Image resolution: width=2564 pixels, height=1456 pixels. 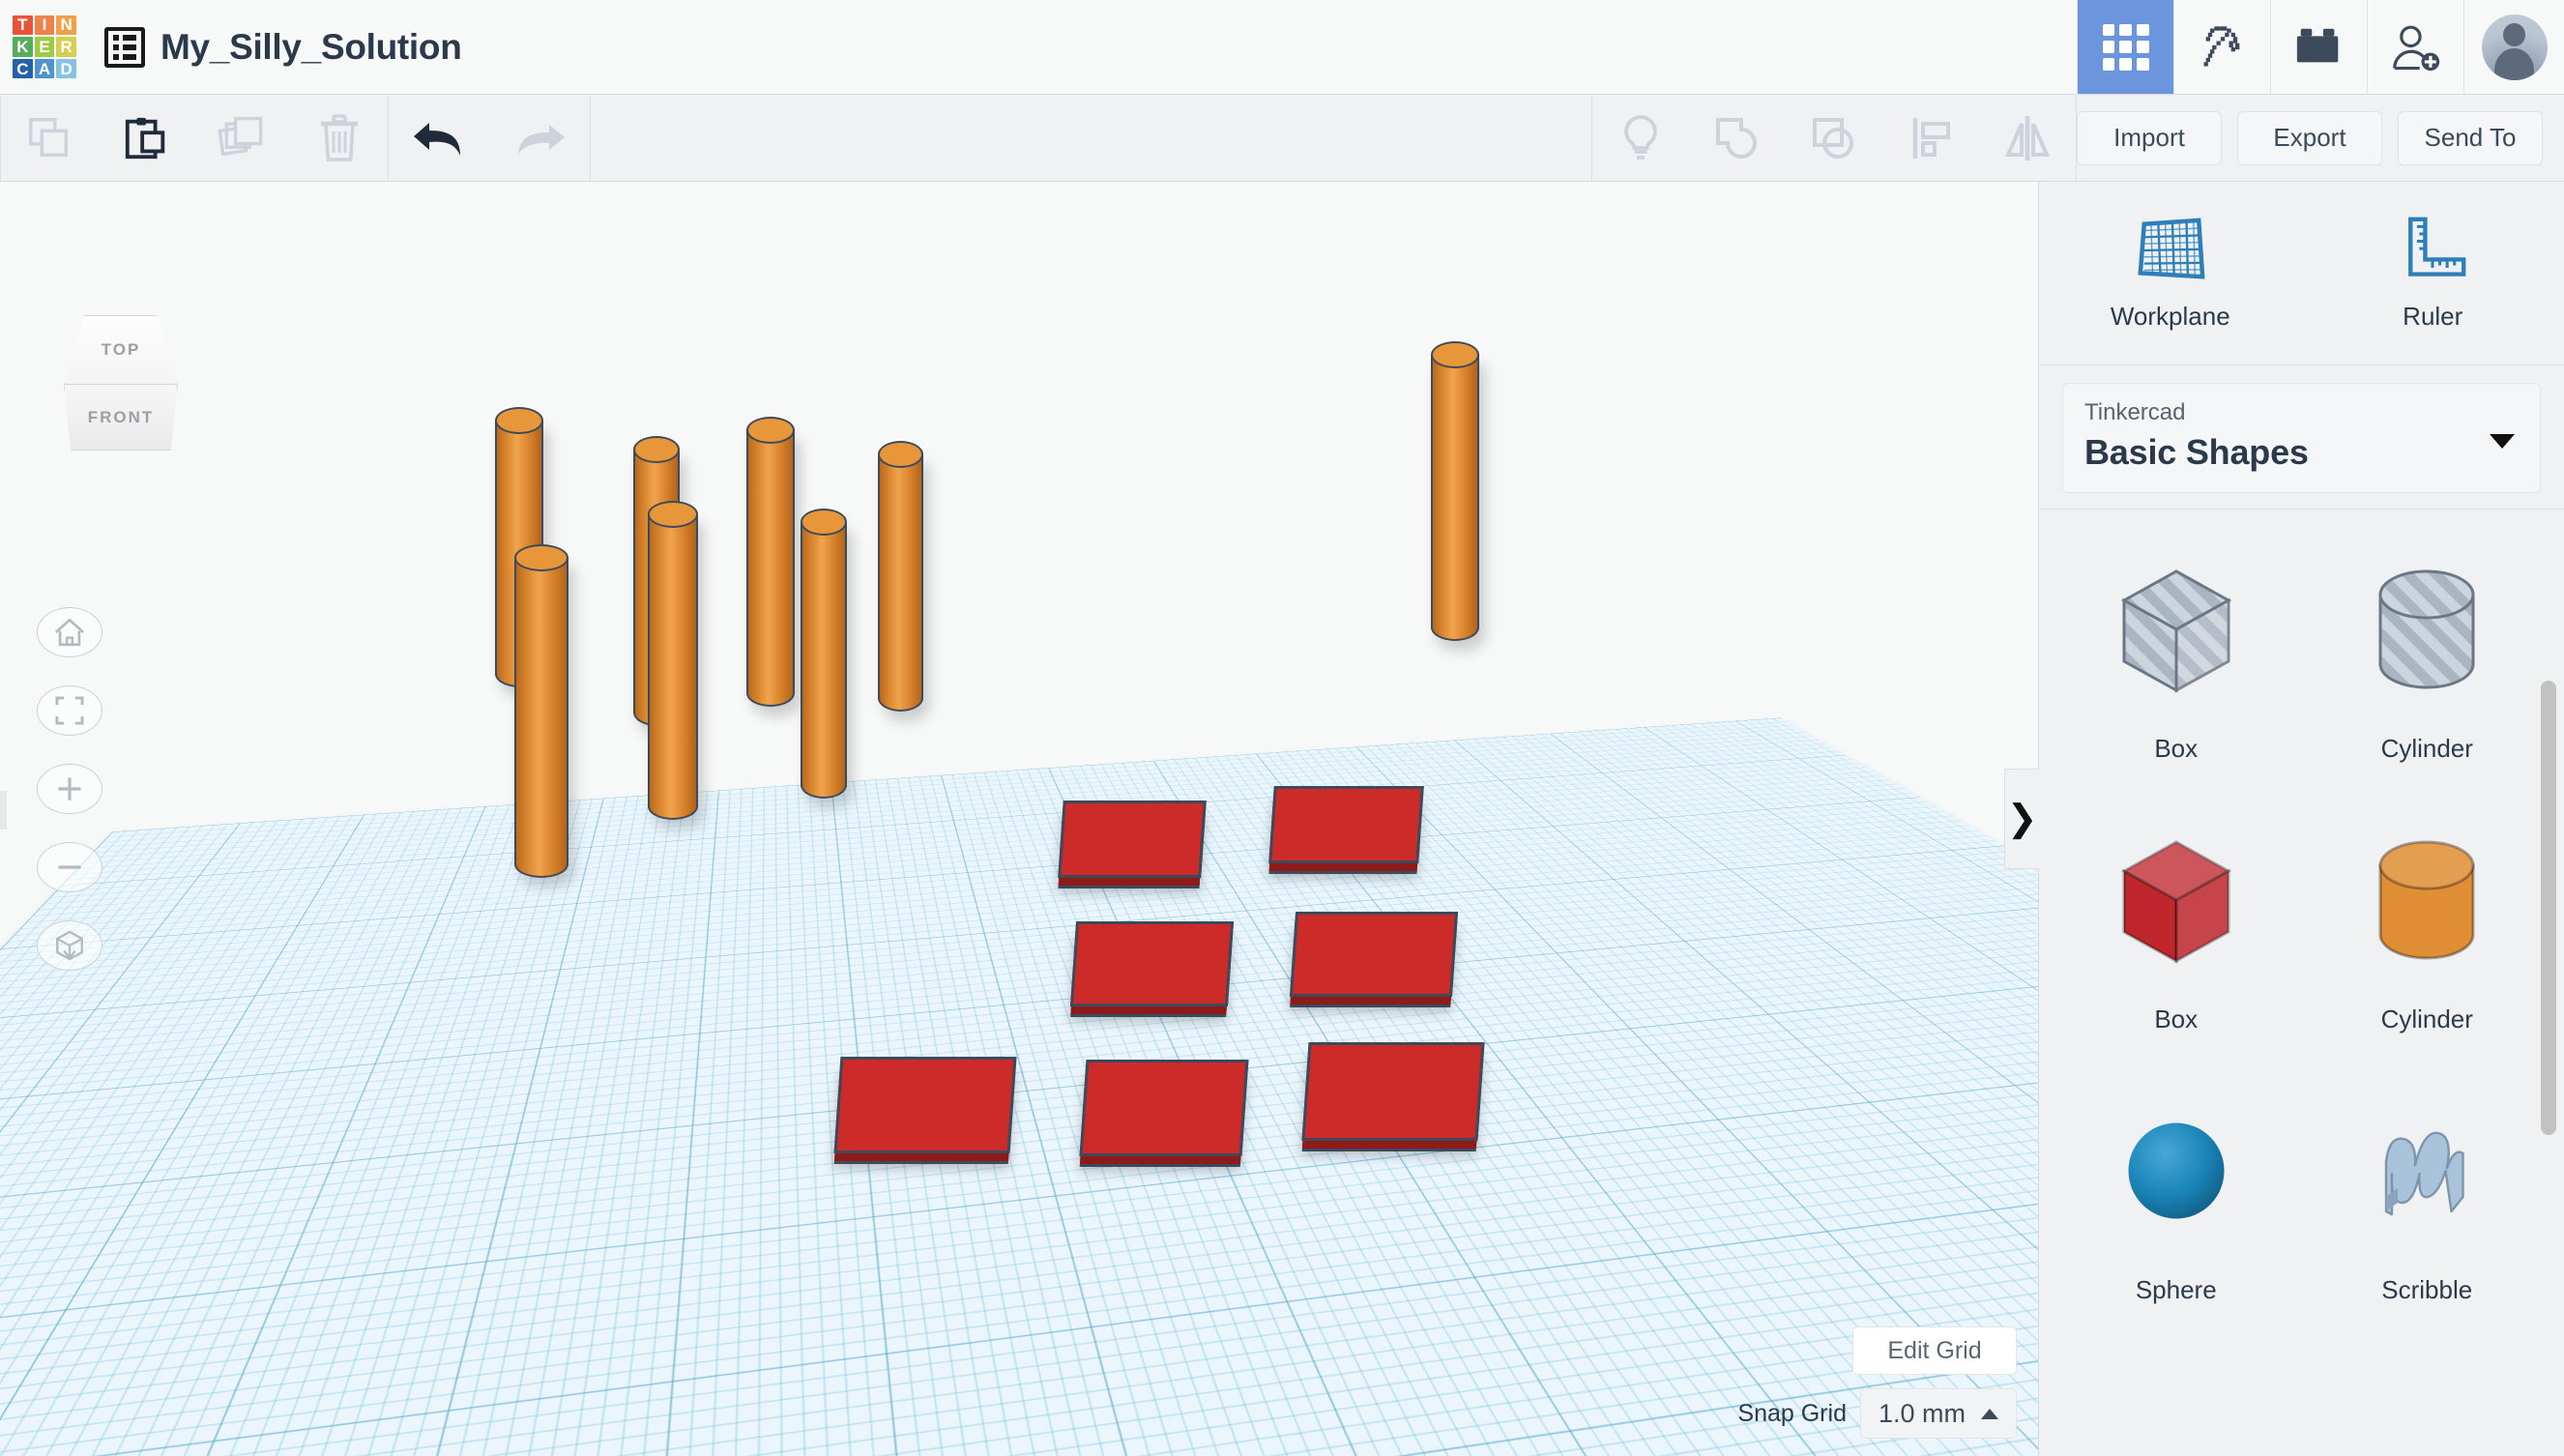 I want to click on header-tool-lego-bricks, so click(x=2318, y=47).